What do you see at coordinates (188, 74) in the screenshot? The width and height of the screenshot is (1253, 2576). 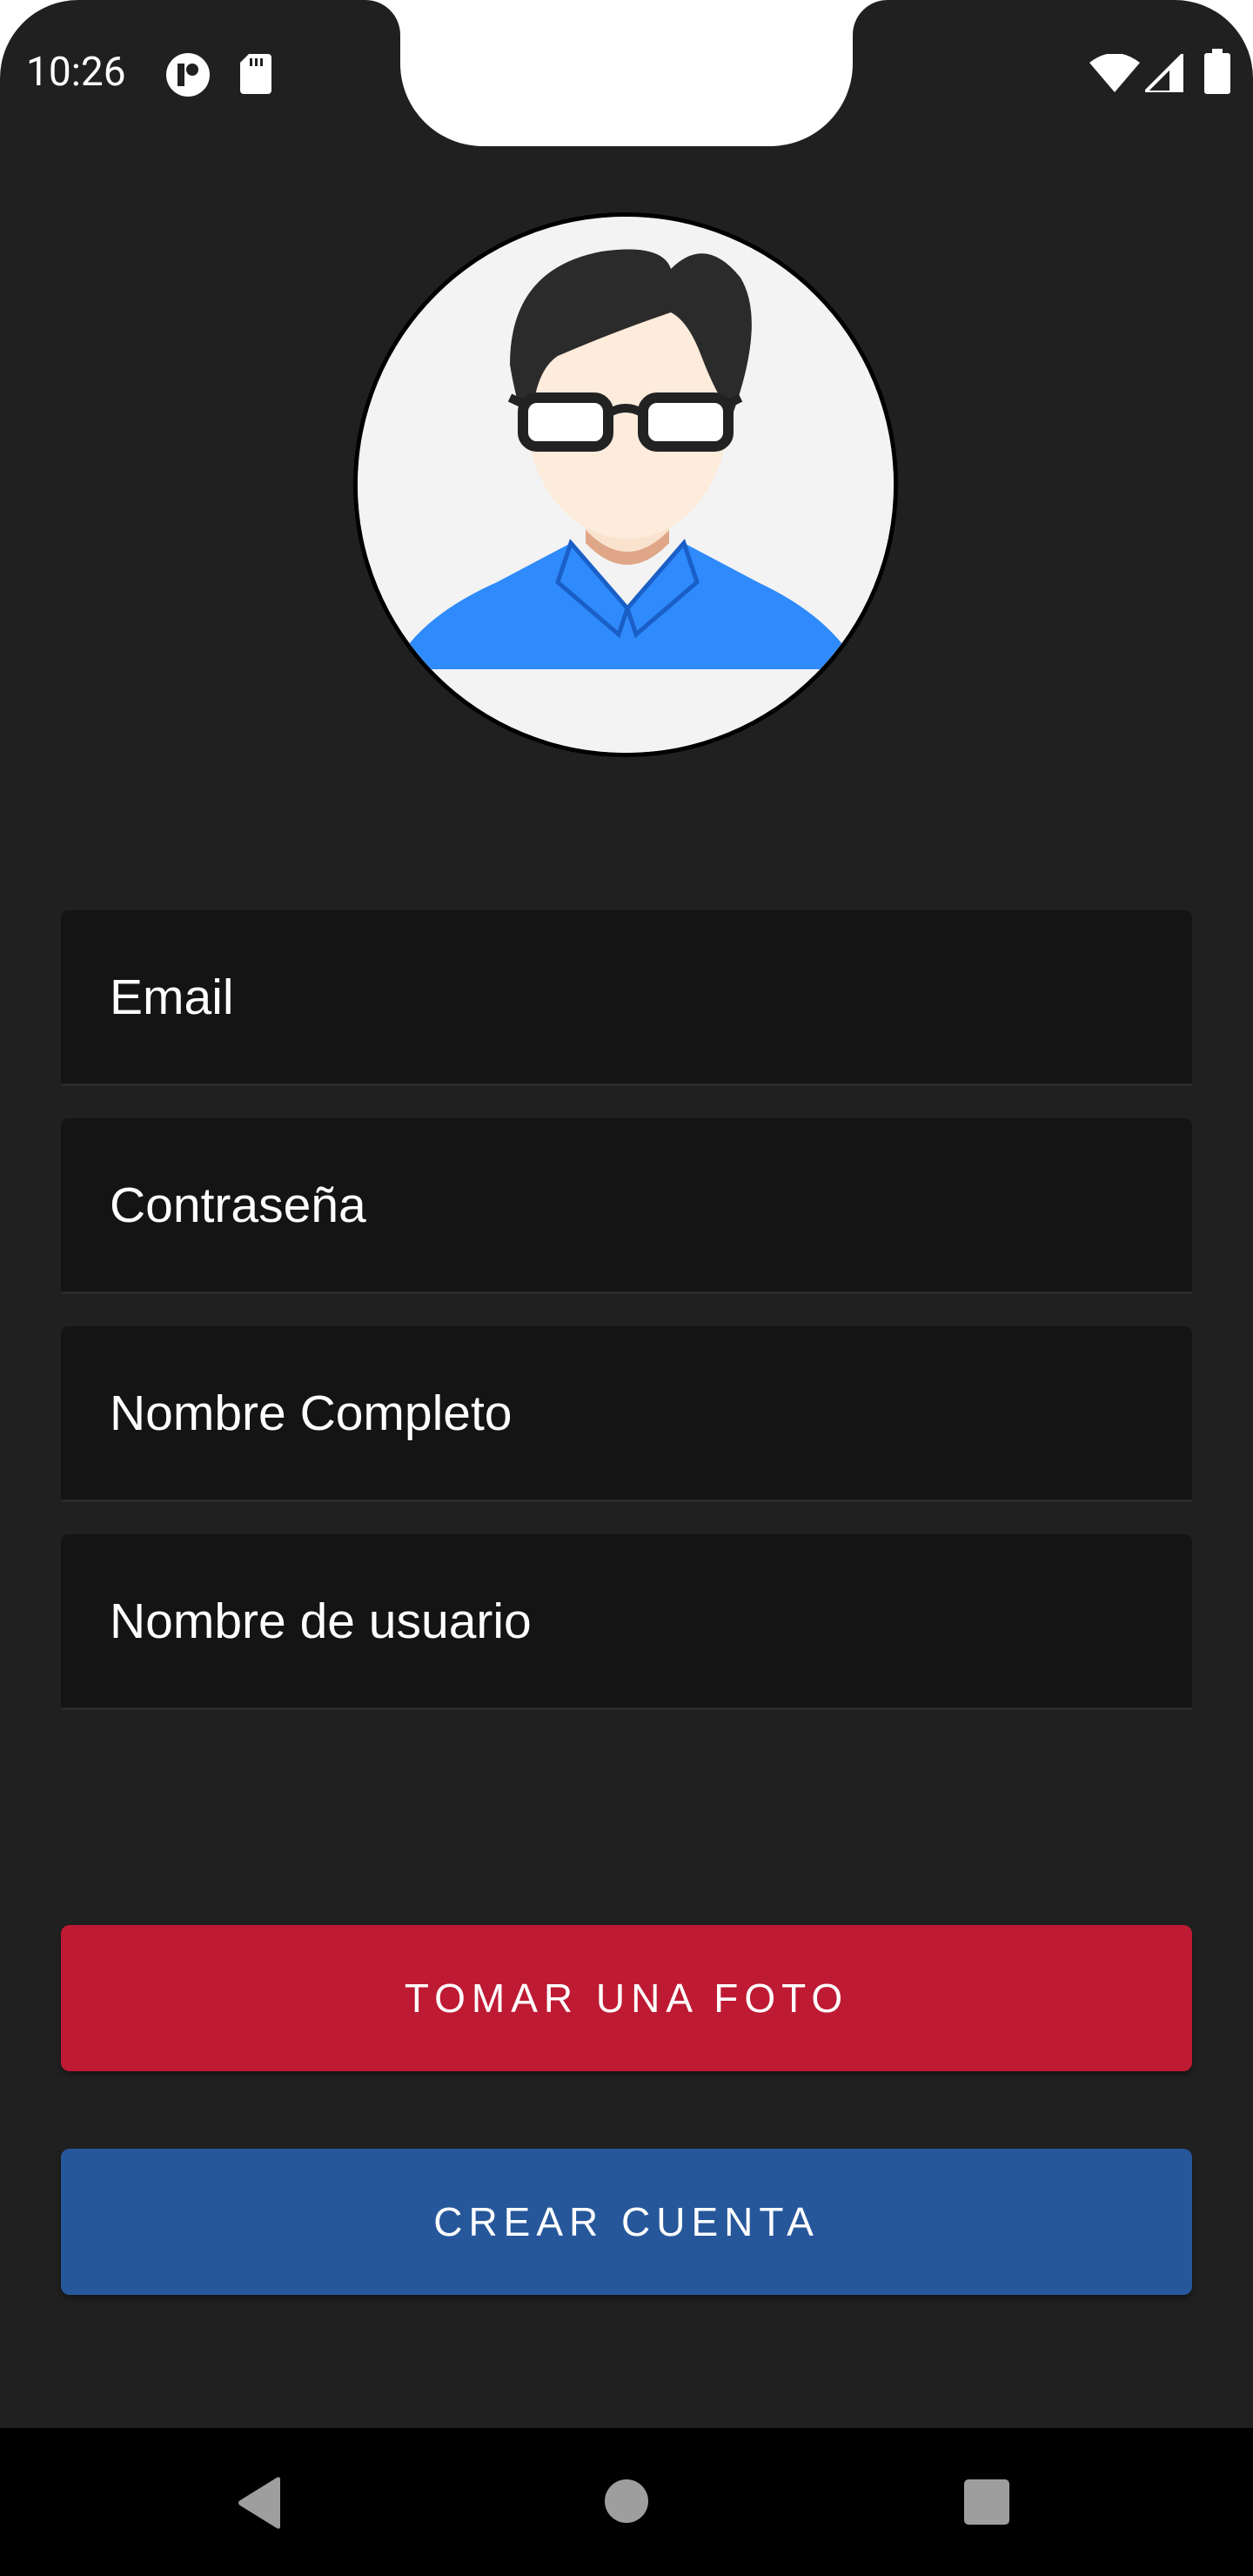 I see `app-notification-icon` at bounding box center [188, 74].